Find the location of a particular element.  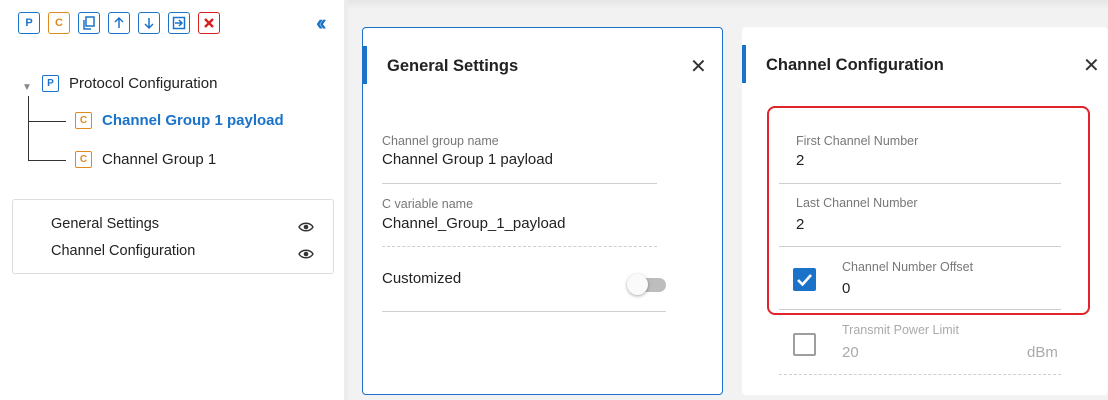

card-title: Channel Configuration is located at coordinates (855, 65).